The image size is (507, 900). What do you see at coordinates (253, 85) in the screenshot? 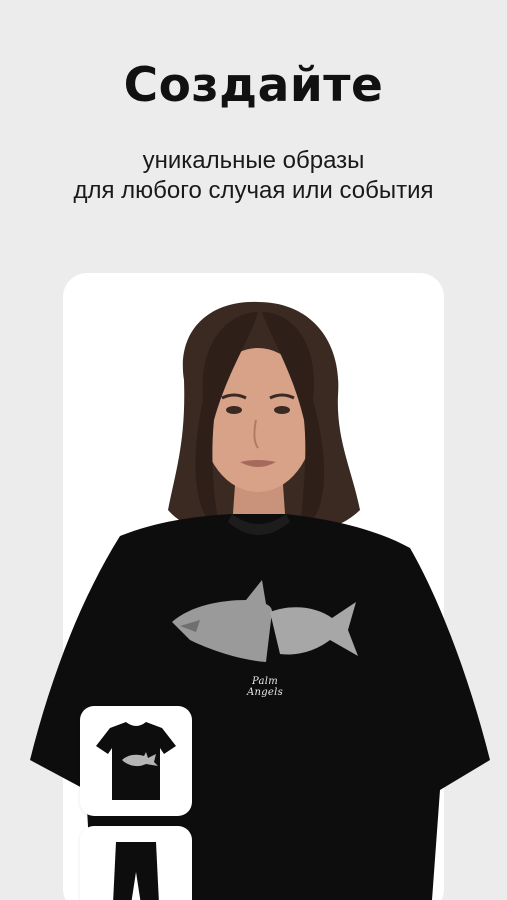
I see `headline: Создайте` at bounding box center [253, 85].